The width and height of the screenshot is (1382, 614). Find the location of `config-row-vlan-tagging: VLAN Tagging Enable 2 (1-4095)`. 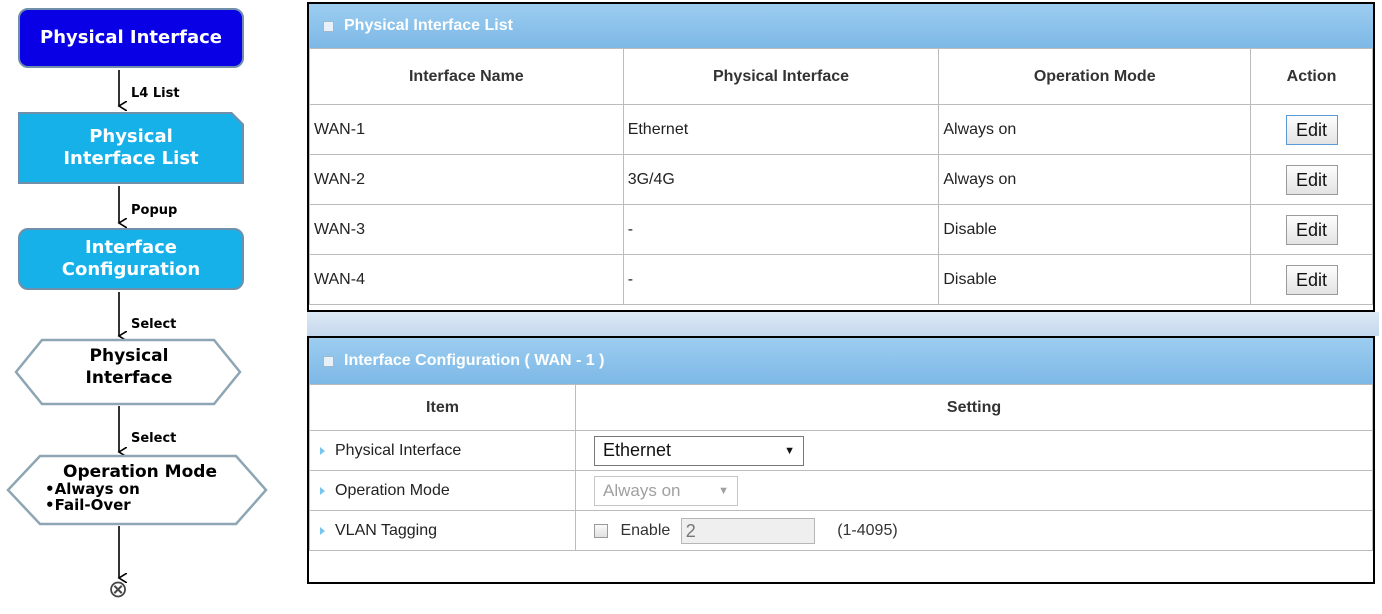

config-row-vlan-tagging: VLAN Tagging Enable 2 (1-4095) is located at coordinates (841, 530).